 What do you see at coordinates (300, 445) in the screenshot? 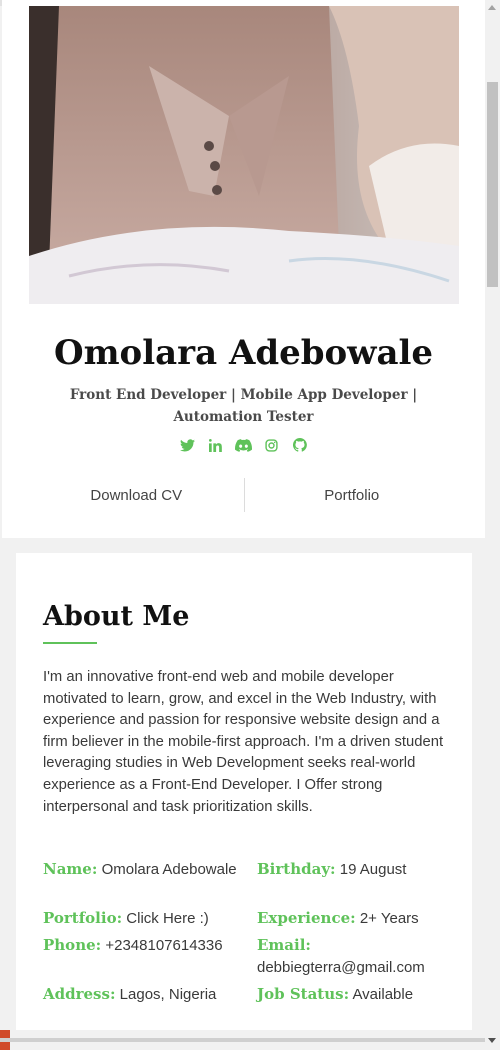
I see `github-icon` at bounding box center [300, 445].